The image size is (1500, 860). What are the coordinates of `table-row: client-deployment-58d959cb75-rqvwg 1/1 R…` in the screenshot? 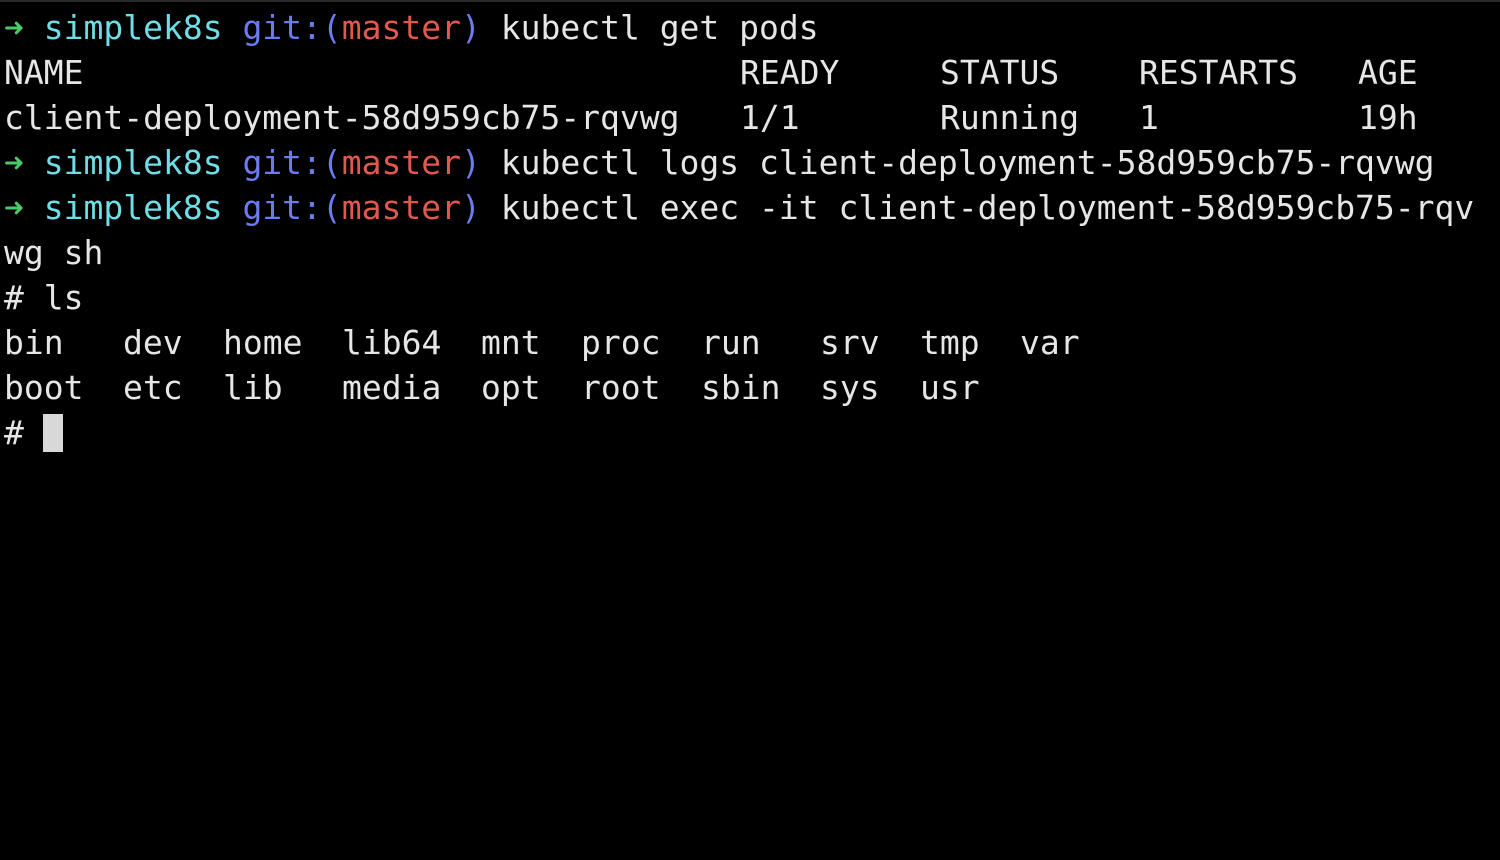 It's located at (711, 117).